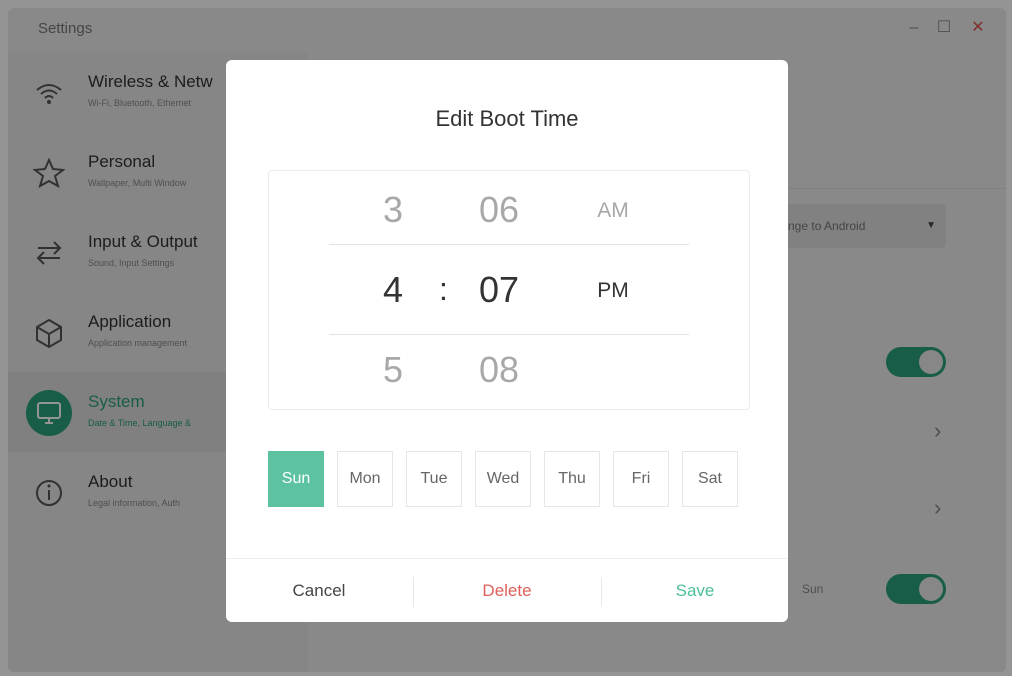  Describe the element at coordinates (641, 479) in the screenshot. I see `day-fri: Fri` at that location.